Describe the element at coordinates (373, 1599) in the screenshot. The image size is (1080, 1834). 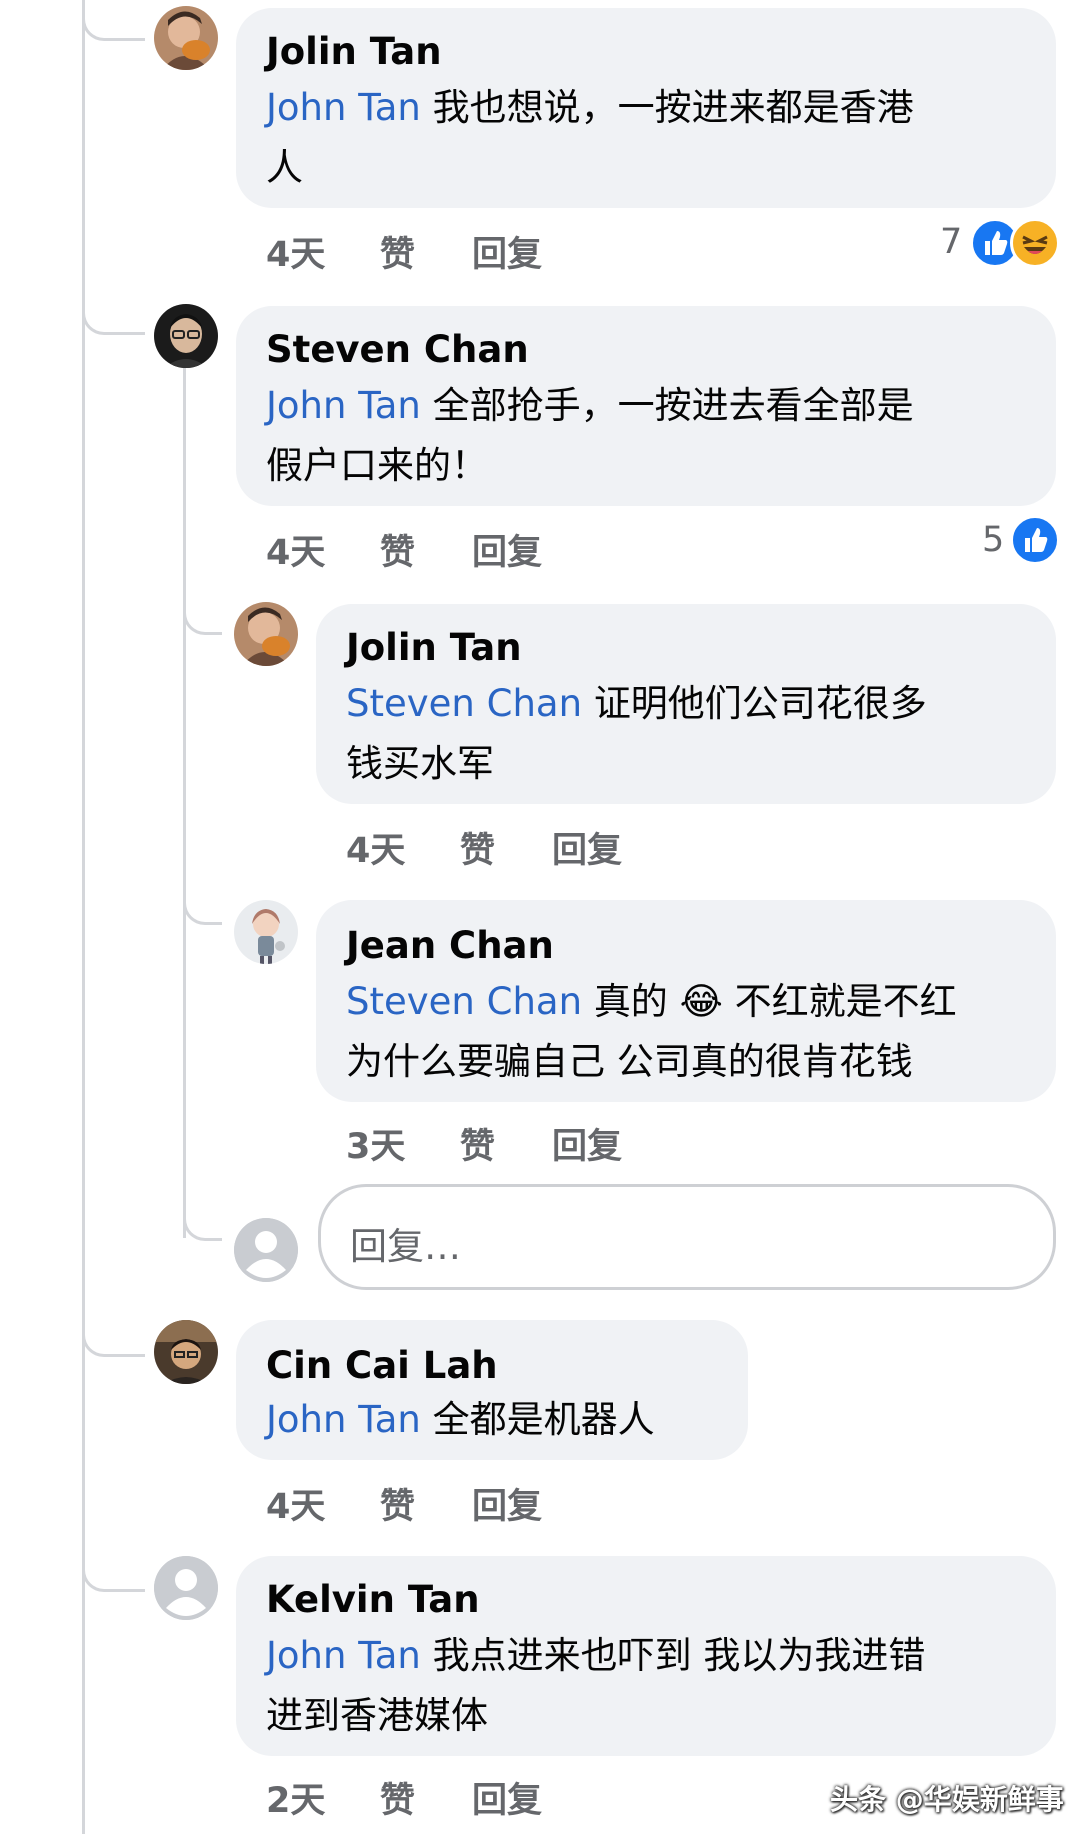
I see `comment-author: Kelvin Tan` at that location.